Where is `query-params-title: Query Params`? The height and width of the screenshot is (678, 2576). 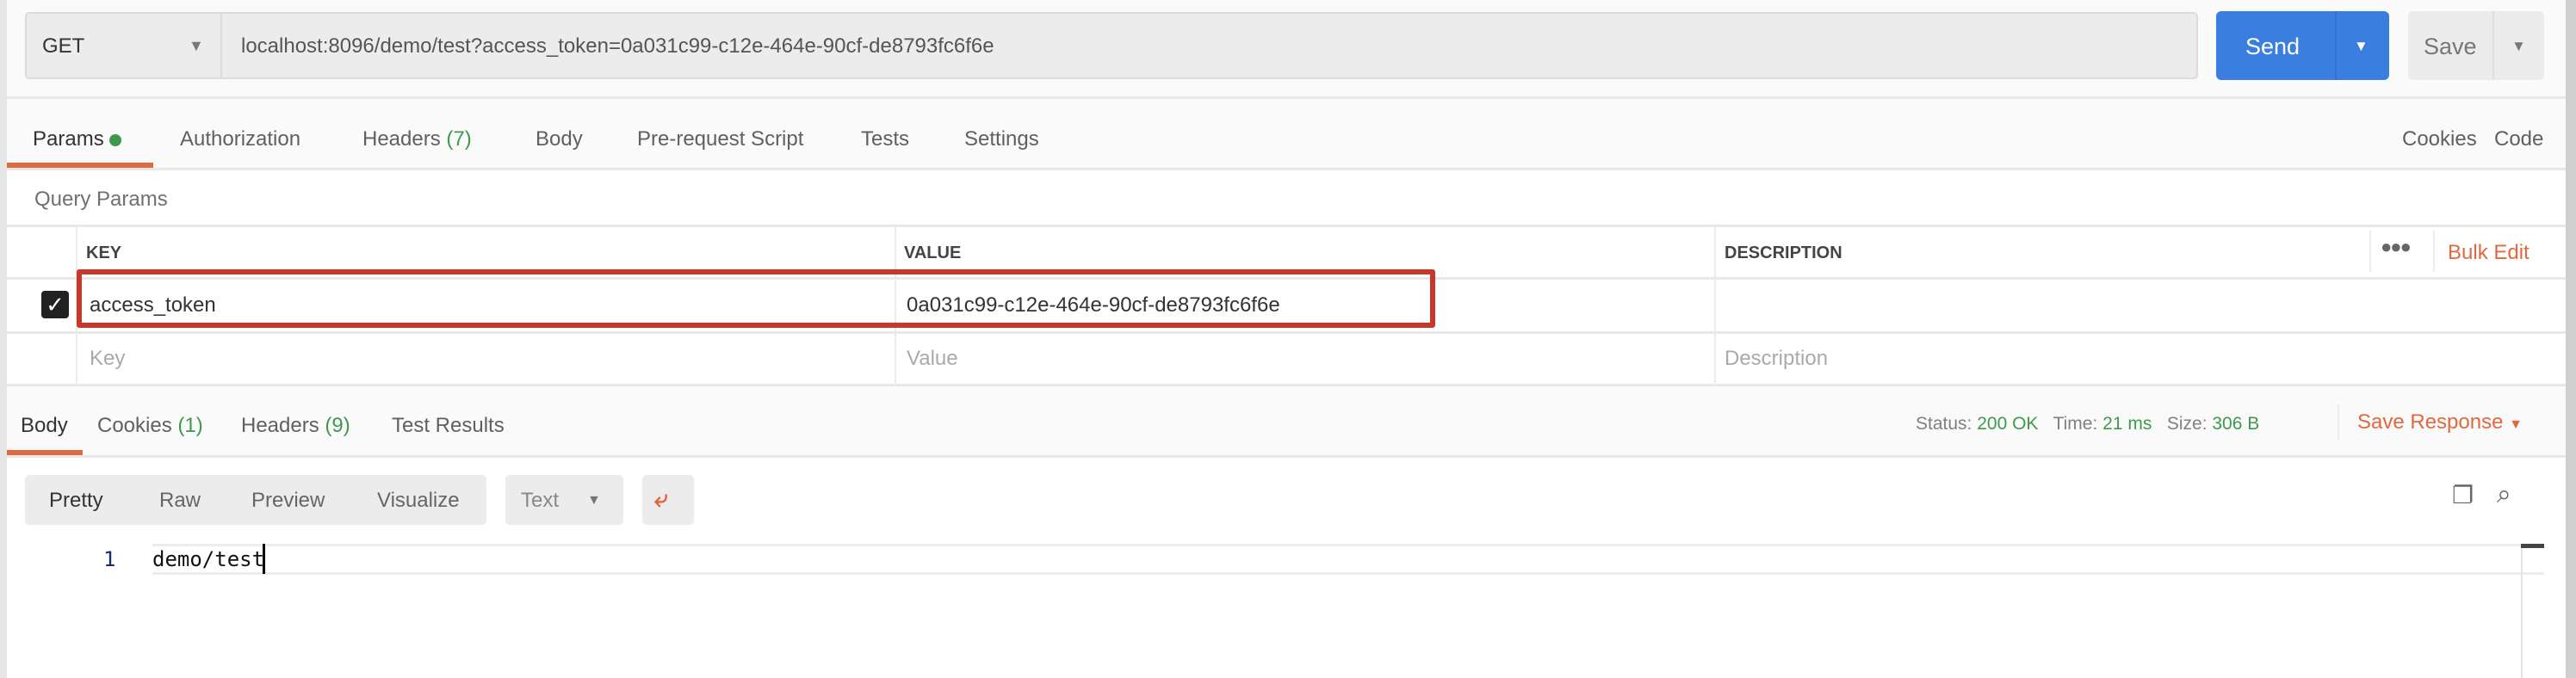 query-params-title: Query Params is located at coordinates (101, 199).